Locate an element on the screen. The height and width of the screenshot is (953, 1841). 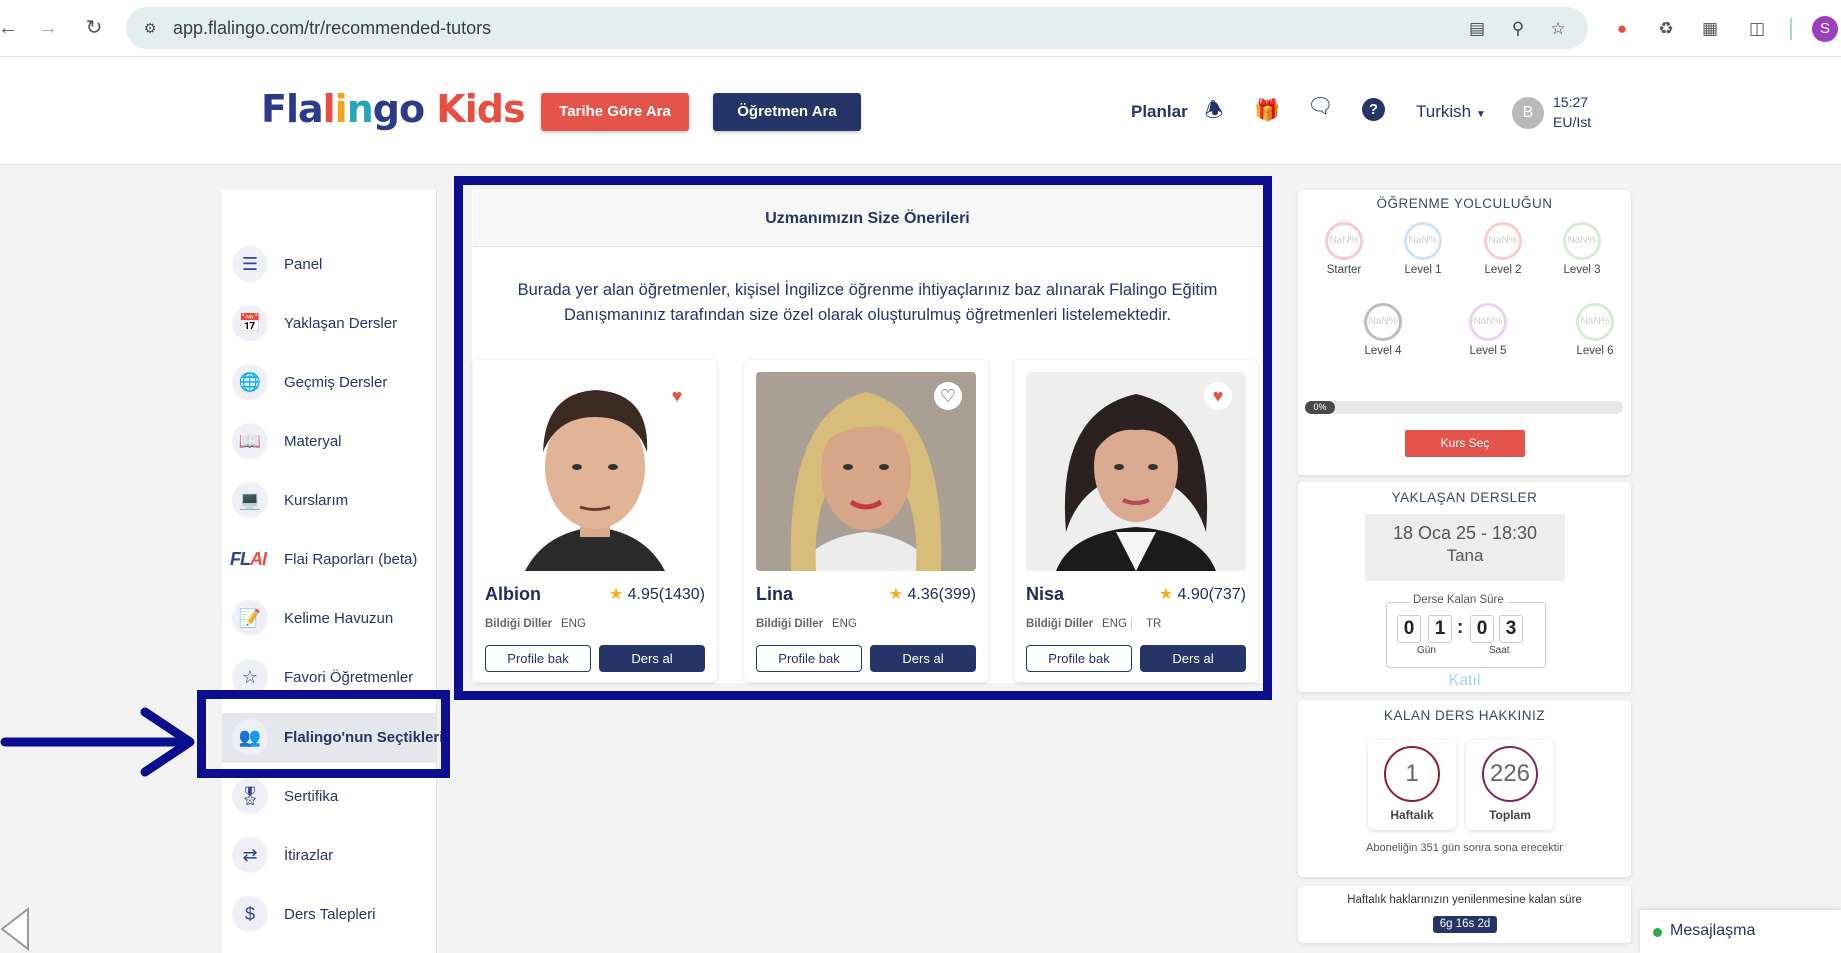
calendar-icon: 📅 is located at coordinates (250, 323).